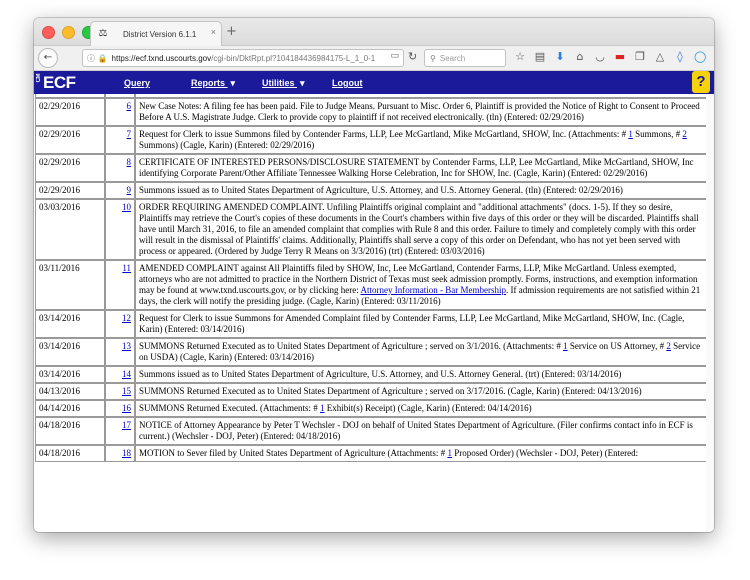 The image size is (750, 580). What do you see at coordinates (126, 318) in the screenshot?
I see `entry-number-link: 12` at bounding box center [126, 318].